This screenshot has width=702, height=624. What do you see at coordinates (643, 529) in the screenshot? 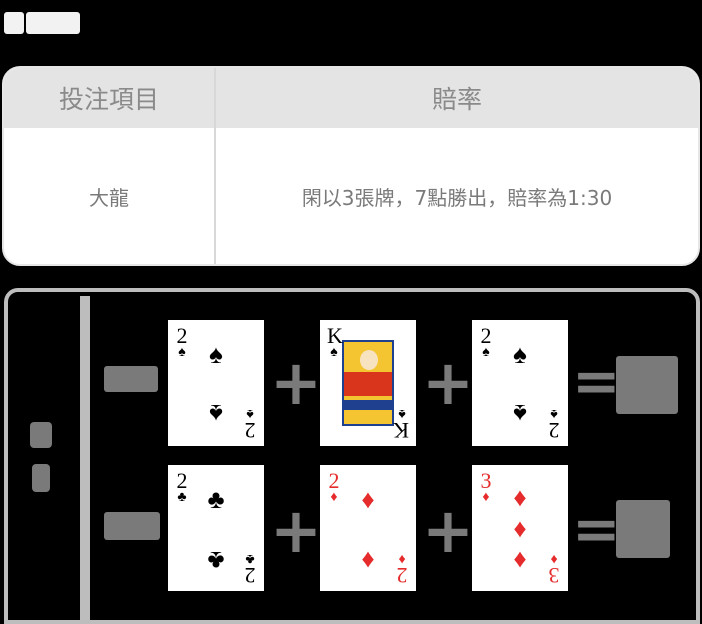
I see `banker-result` at bounding box center [643, 529].